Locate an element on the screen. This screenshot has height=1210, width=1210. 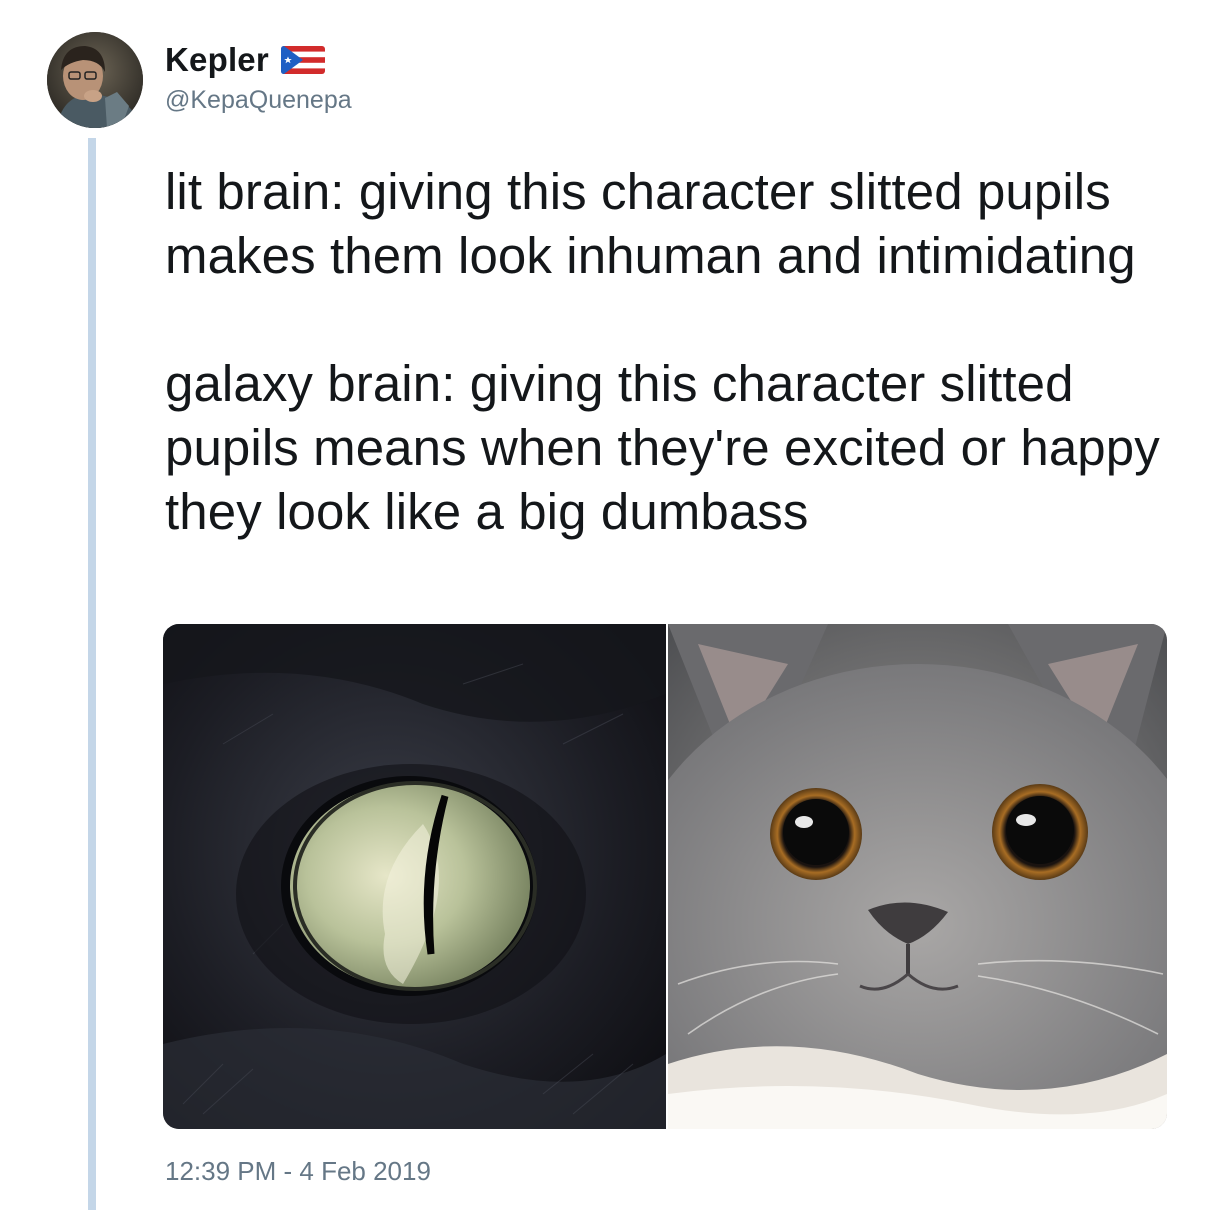
author-name-row: Kepler is located at coordinates (245, 60).